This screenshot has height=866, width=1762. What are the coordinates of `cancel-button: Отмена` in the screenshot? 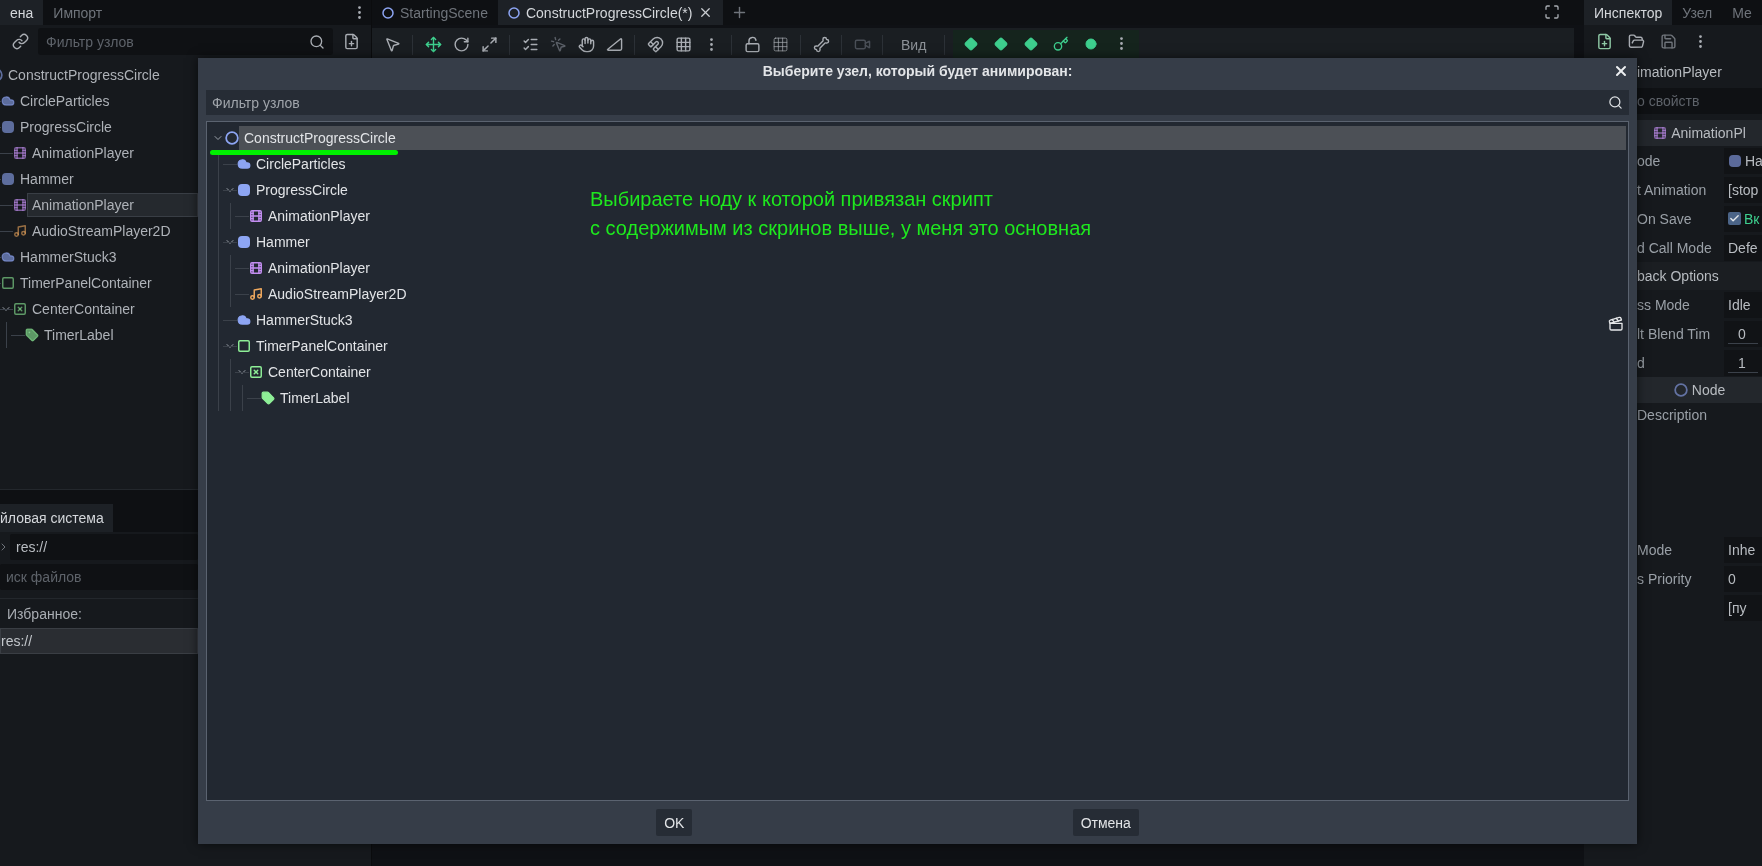 It's located at (1105, 822).